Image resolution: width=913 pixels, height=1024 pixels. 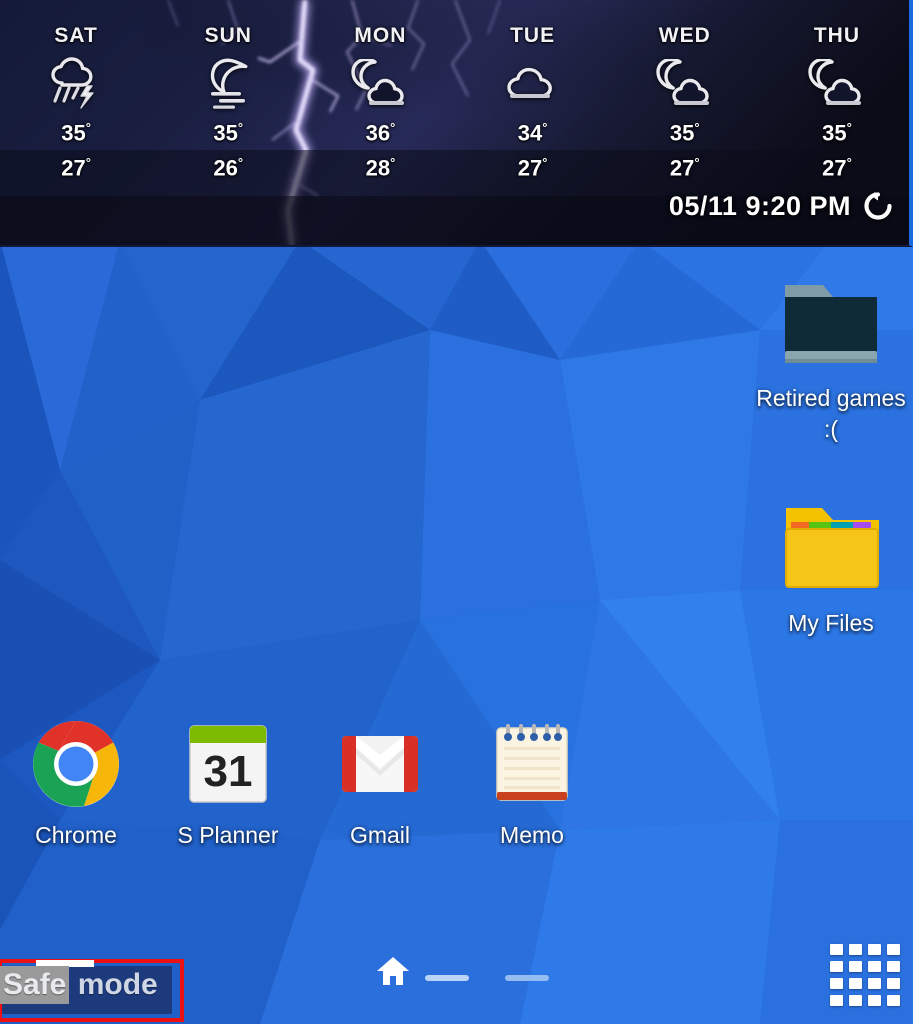 What do you see at coordinates (228, 84) in the screenshot?
I see `moon-haze-icon` at bounding box center [228, 84].